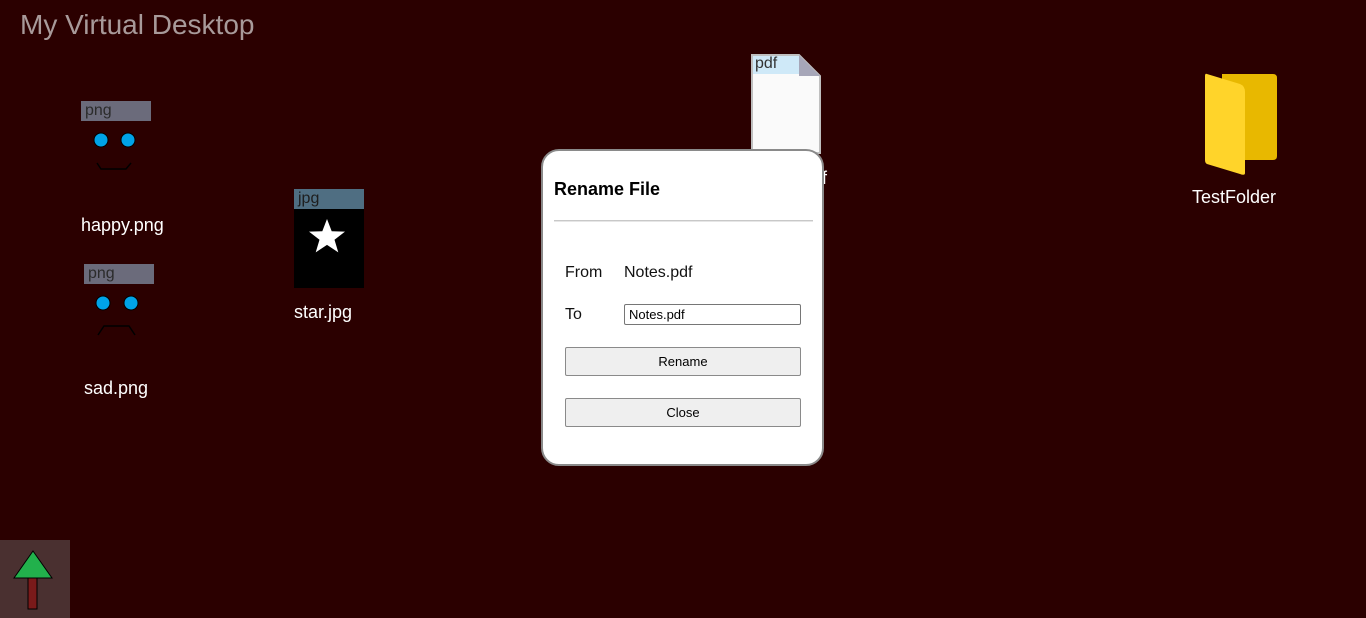 The height and width of the screenshot is (618, 1366). Describe the element at coordinates (573, 314) in the screenshot. I see `to-label: To` at that location.